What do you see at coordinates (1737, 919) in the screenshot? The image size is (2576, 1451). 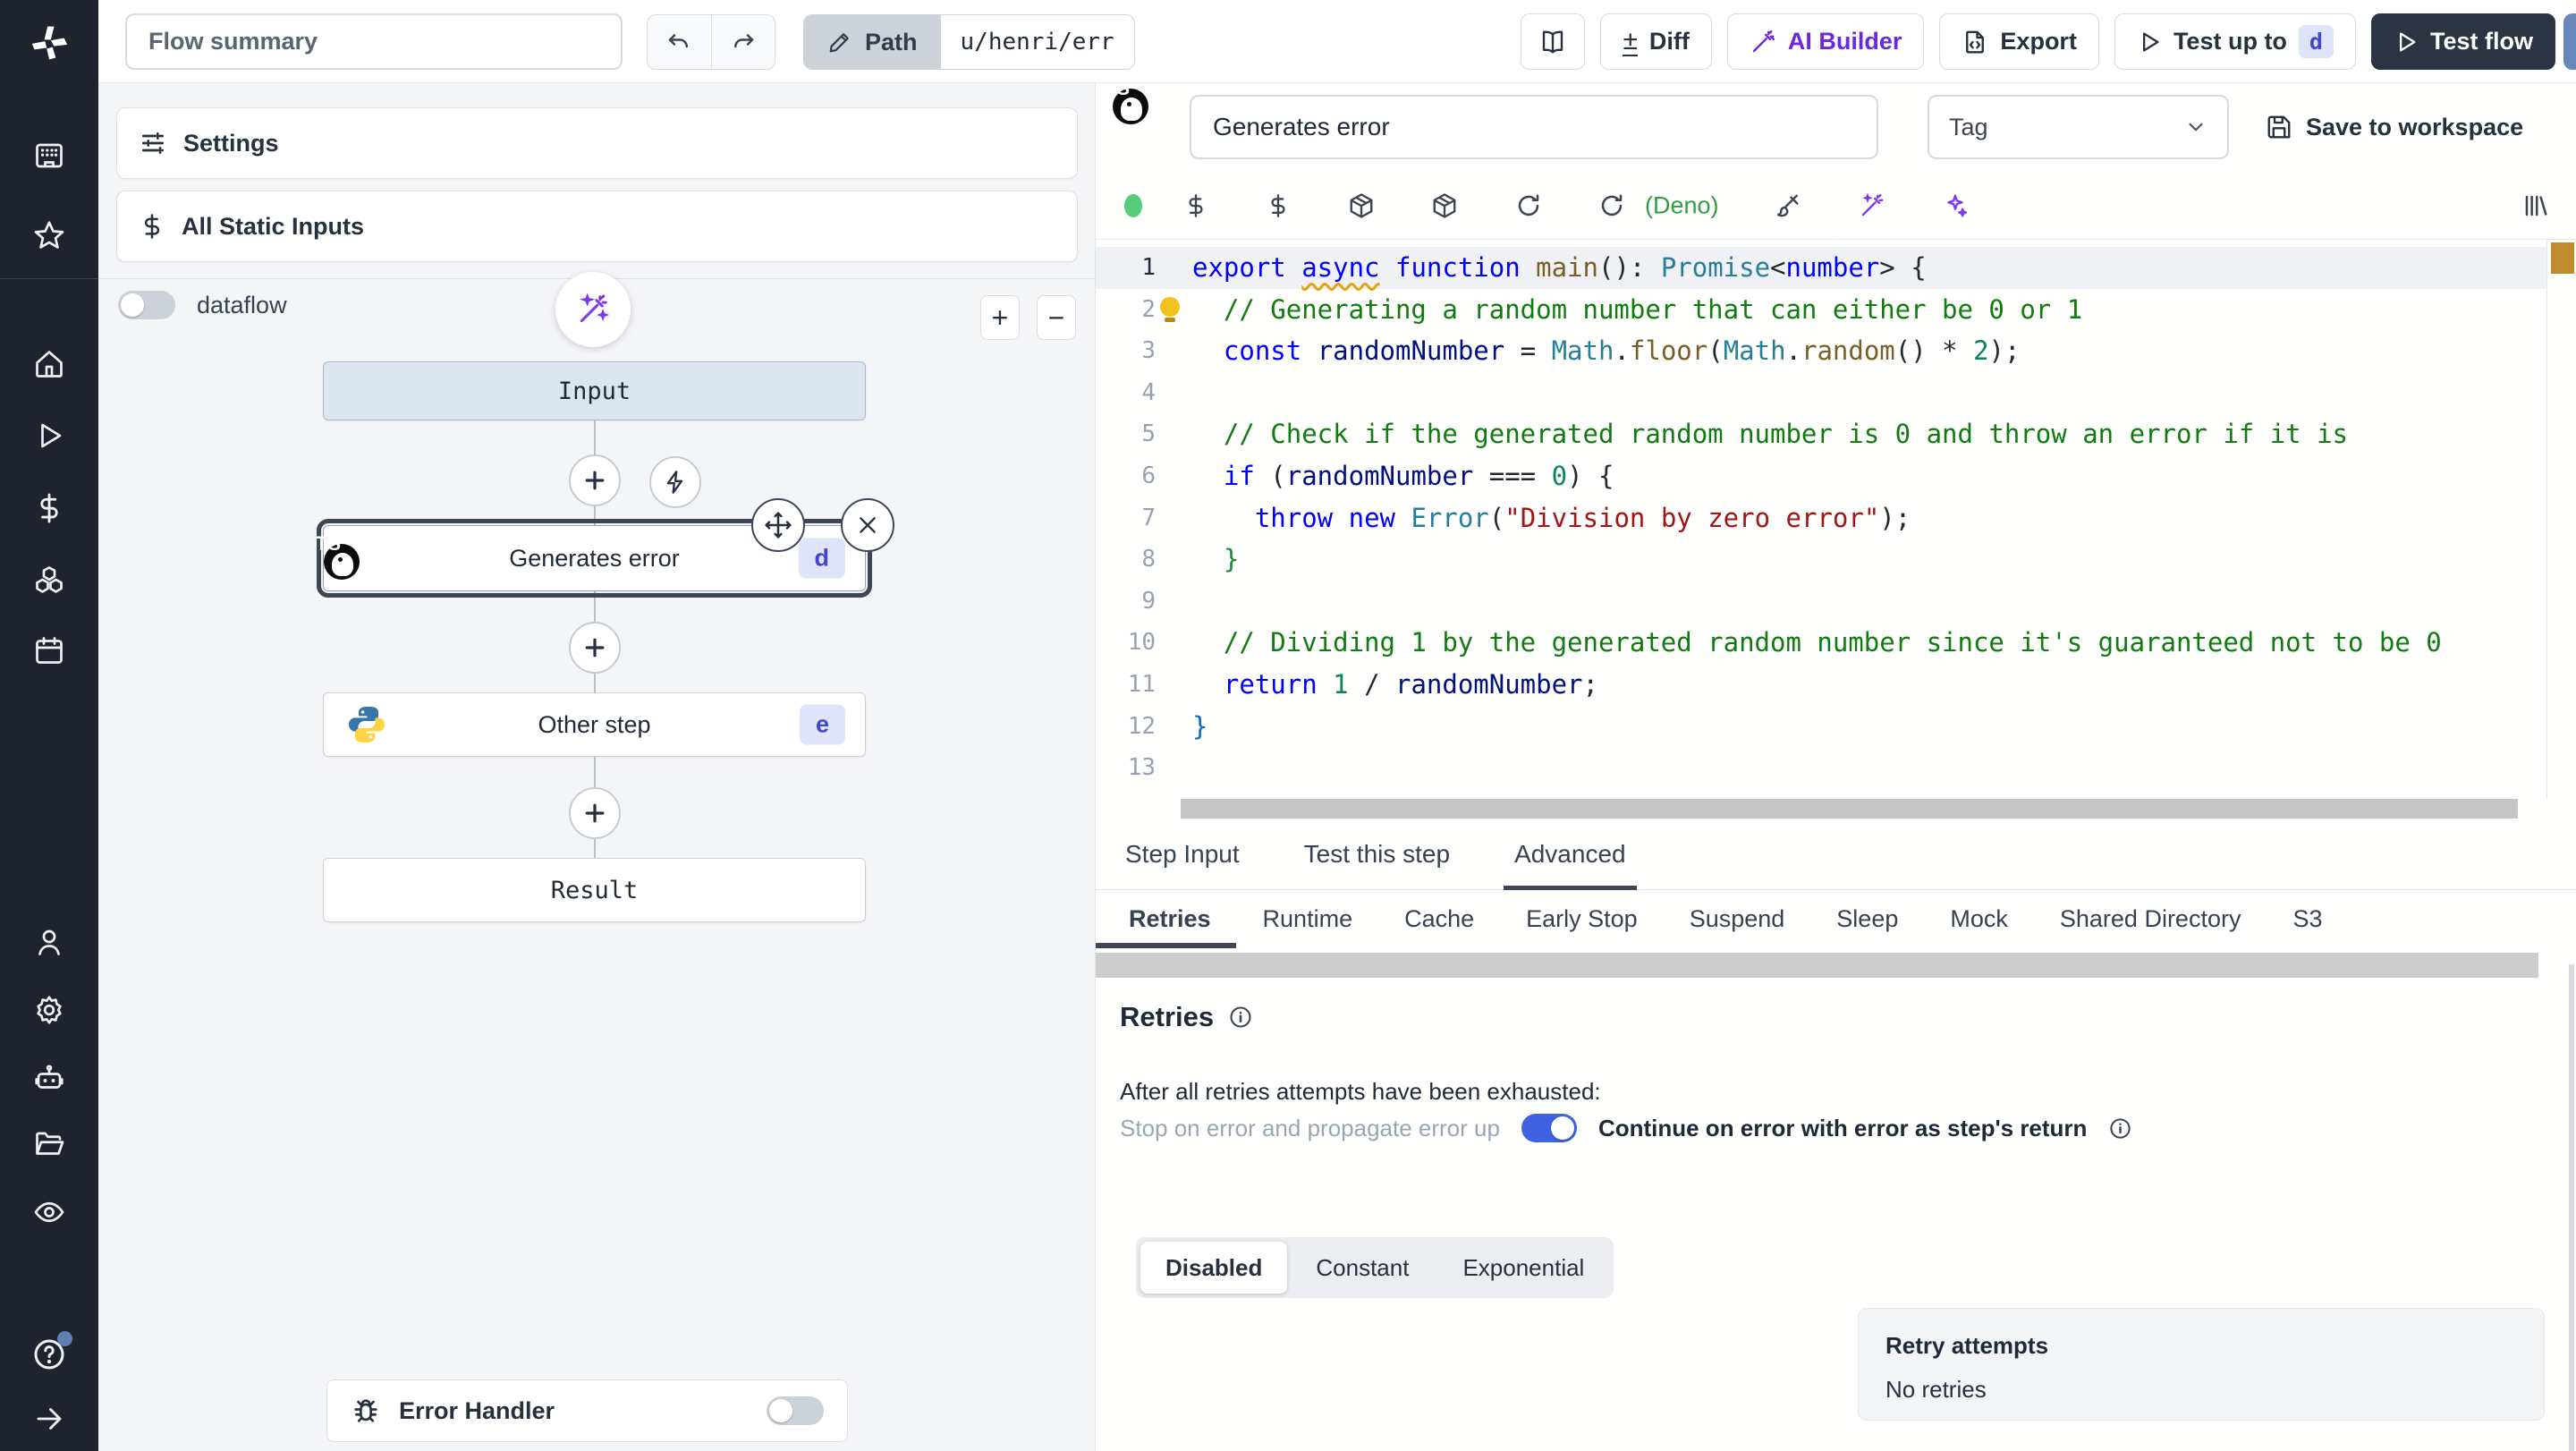 I see `subtab-suspend: Suspend` at bounding box center [1737, 919].